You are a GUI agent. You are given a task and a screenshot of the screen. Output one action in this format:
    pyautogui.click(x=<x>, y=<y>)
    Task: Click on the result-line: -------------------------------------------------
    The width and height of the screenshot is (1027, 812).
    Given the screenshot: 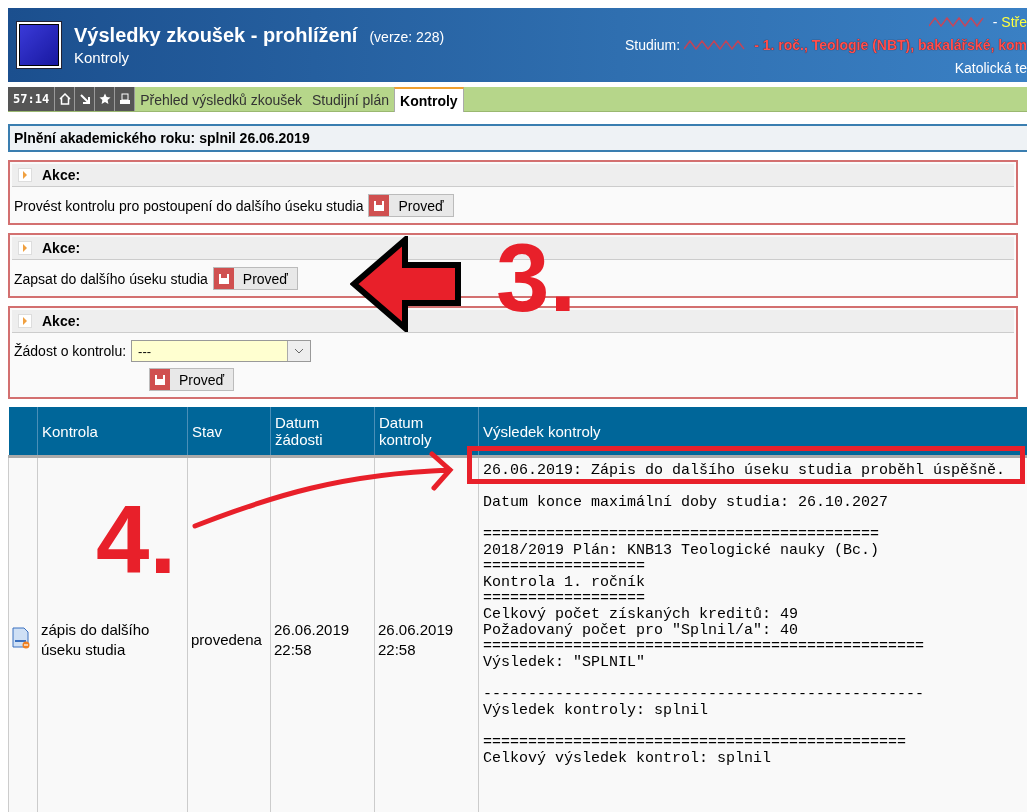 What is the action you would take?
    pyautogui.click(x=704, y=695)
    